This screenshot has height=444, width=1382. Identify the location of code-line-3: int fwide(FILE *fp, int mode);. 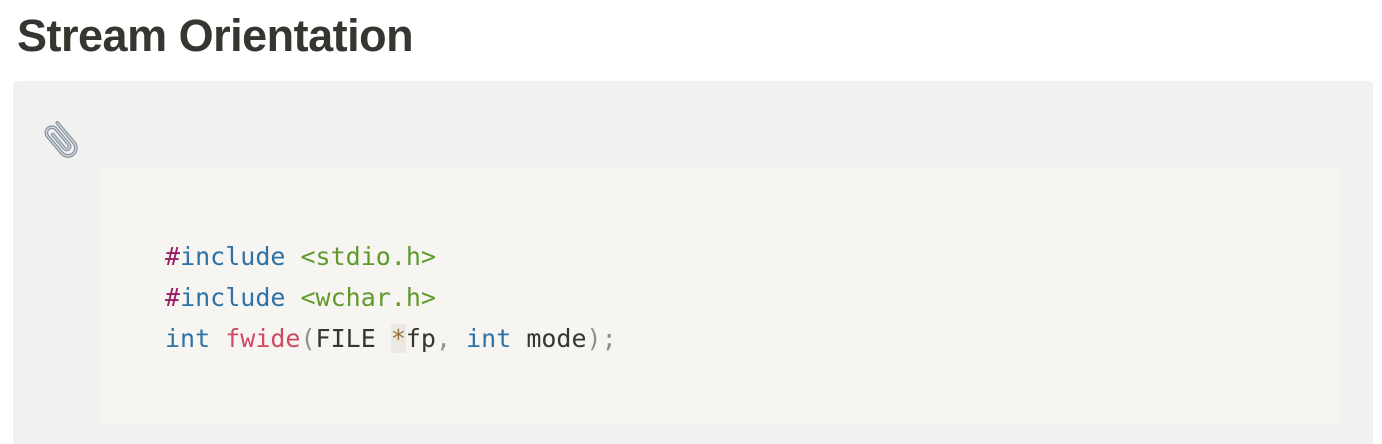
(391, 338).